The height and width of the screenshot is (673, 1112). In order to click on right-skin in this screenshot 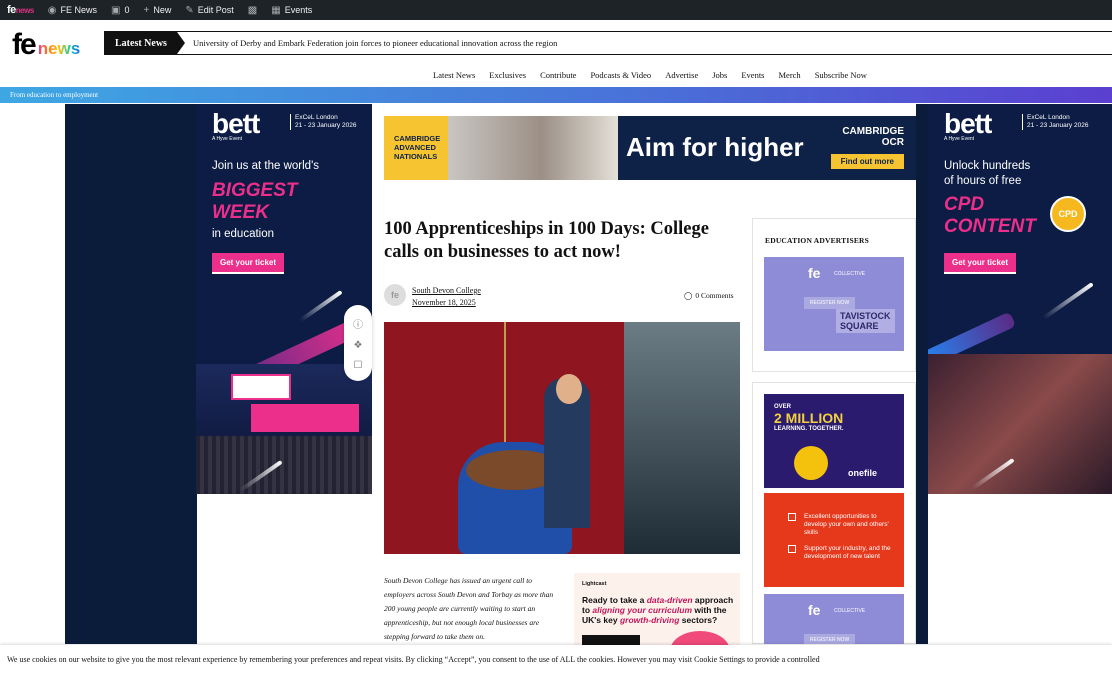, I will do `click(922, 374)`.